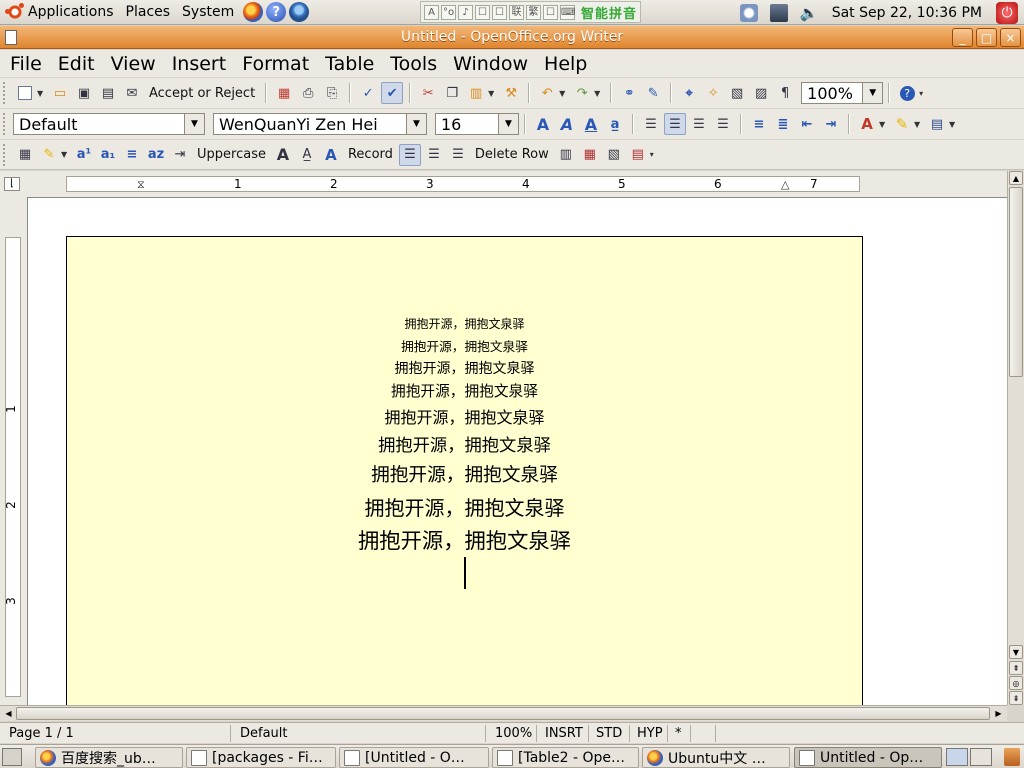 The height and width of the screenshot is (768, 1024). What do you see at coordinates (564, 733) in the screenshot?
I see `status-insert-mode: INSRT` at bounding box center [564, 733].